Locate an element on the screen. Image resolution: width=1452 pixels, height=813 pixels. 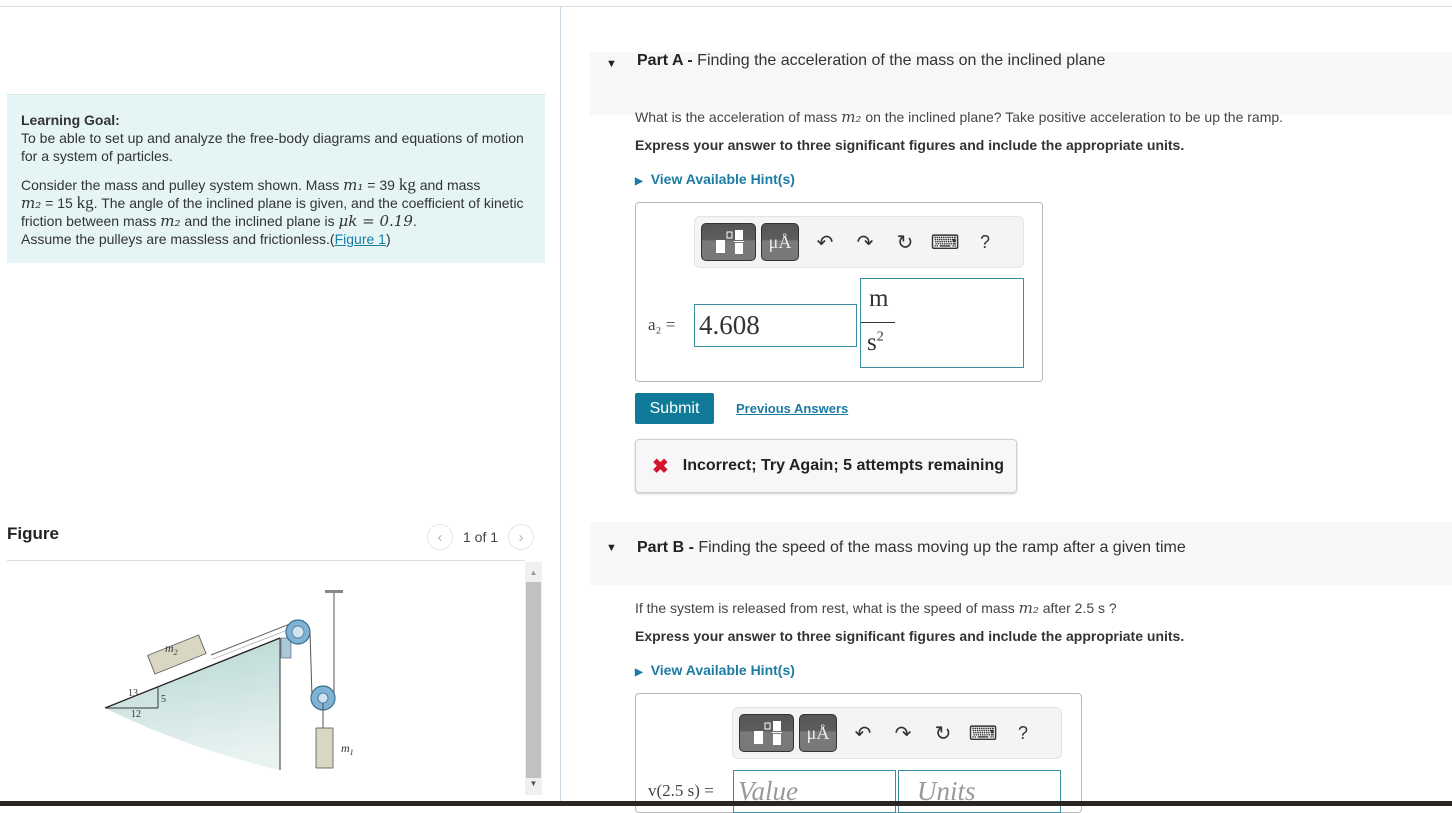
part-b-label: Part B - is located at coordinates (665, 547).